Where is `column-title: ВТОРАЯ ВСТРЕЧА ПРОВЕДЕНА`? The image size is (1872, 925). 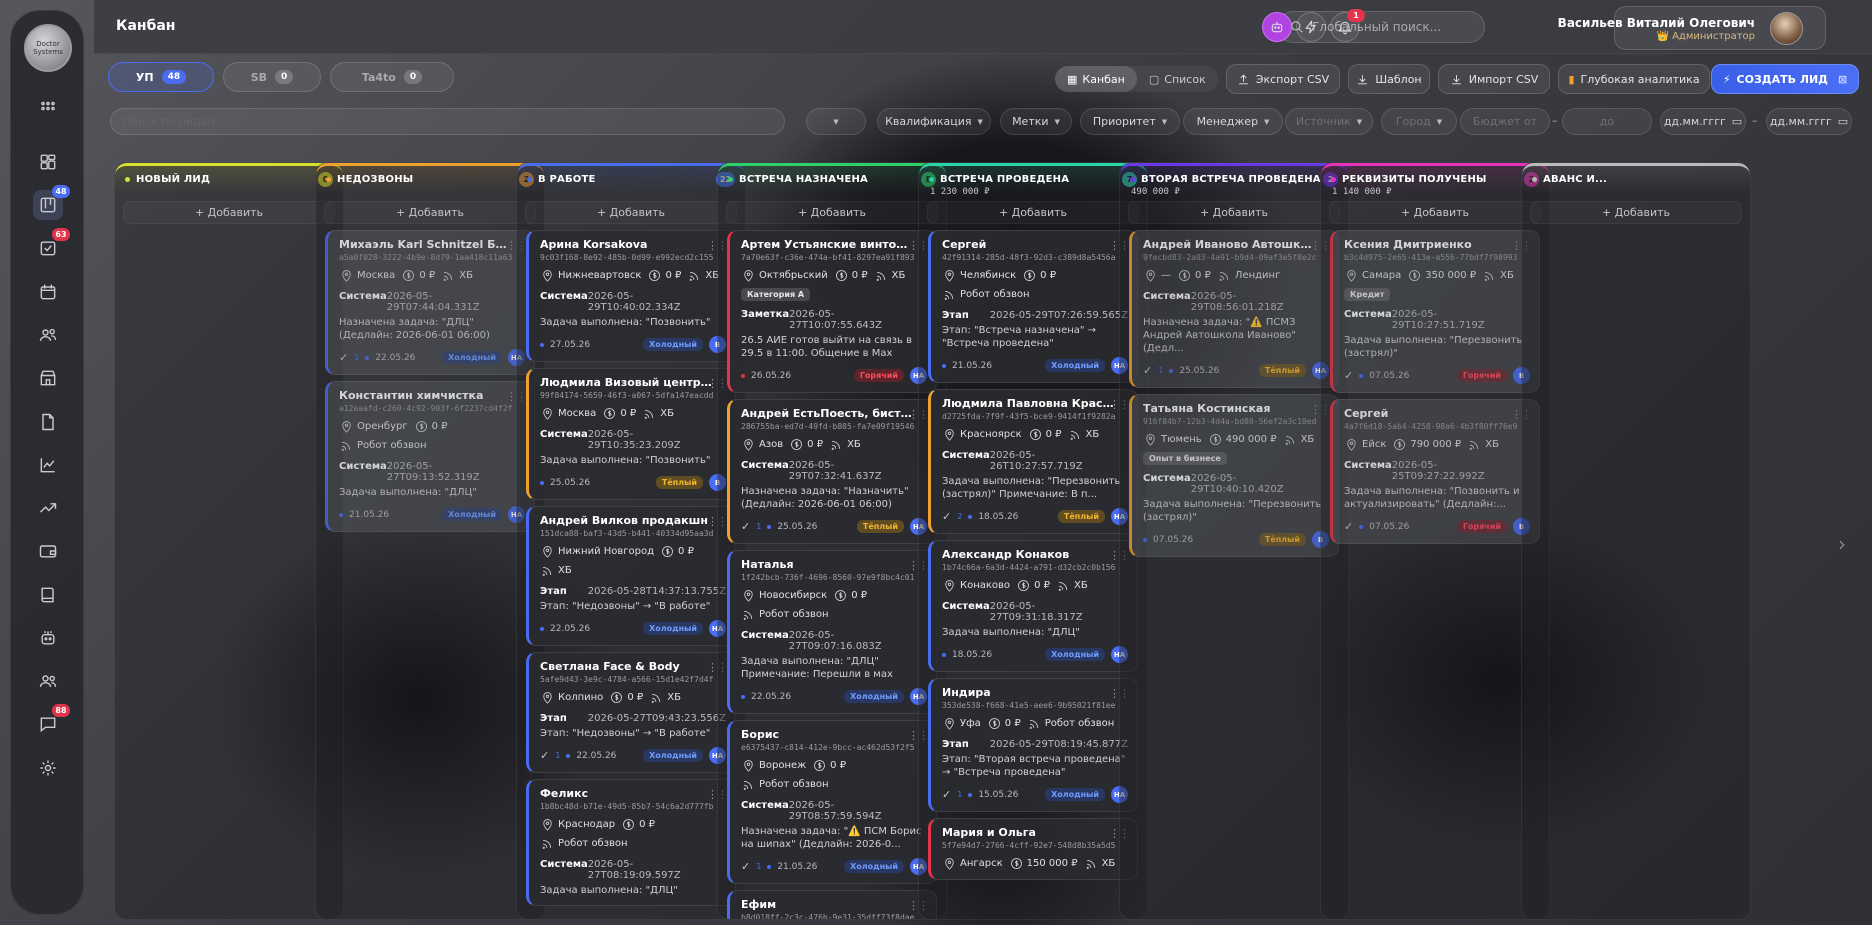
column-title: ВТОРАЯ ВСТРЕЧА ПРОВЕДЕНА is located at coordinates (1234, 179).